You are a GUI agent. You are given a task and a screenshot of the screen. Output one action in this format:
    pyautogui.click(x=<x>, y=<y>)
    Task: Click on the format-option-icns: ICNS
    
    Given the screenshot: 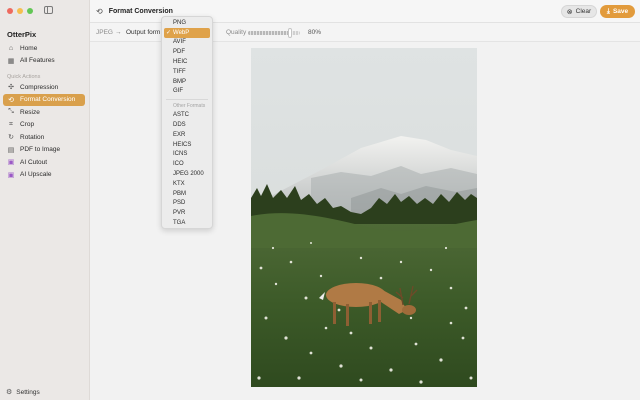 What is the action you would take?
    pyautogui.click(x=187, y=155)
    